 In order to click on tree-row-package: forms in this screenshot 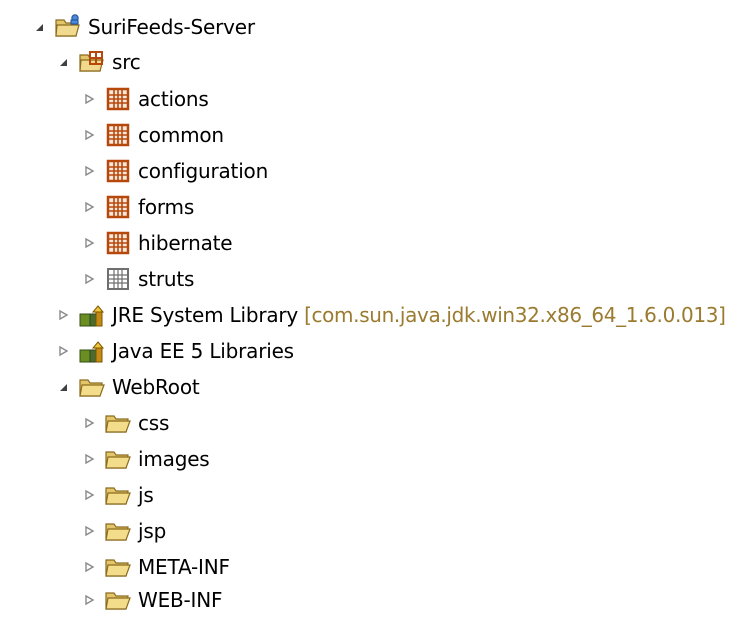, I will do `click(136, 207)`.